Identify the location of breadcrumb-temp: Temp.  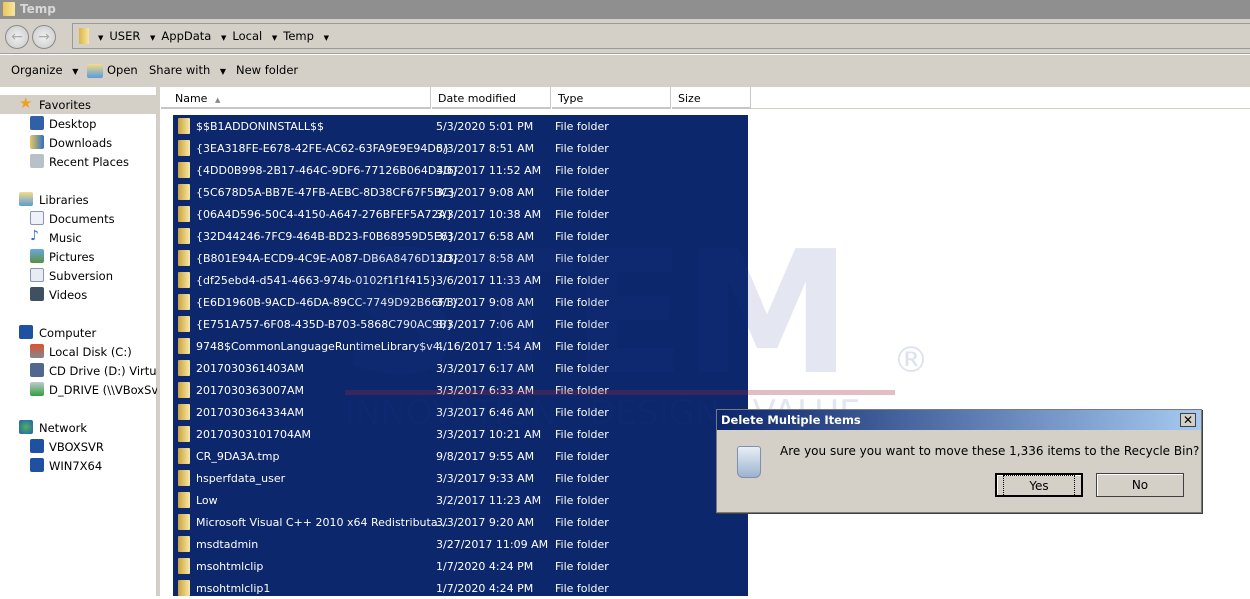
(298, 36).